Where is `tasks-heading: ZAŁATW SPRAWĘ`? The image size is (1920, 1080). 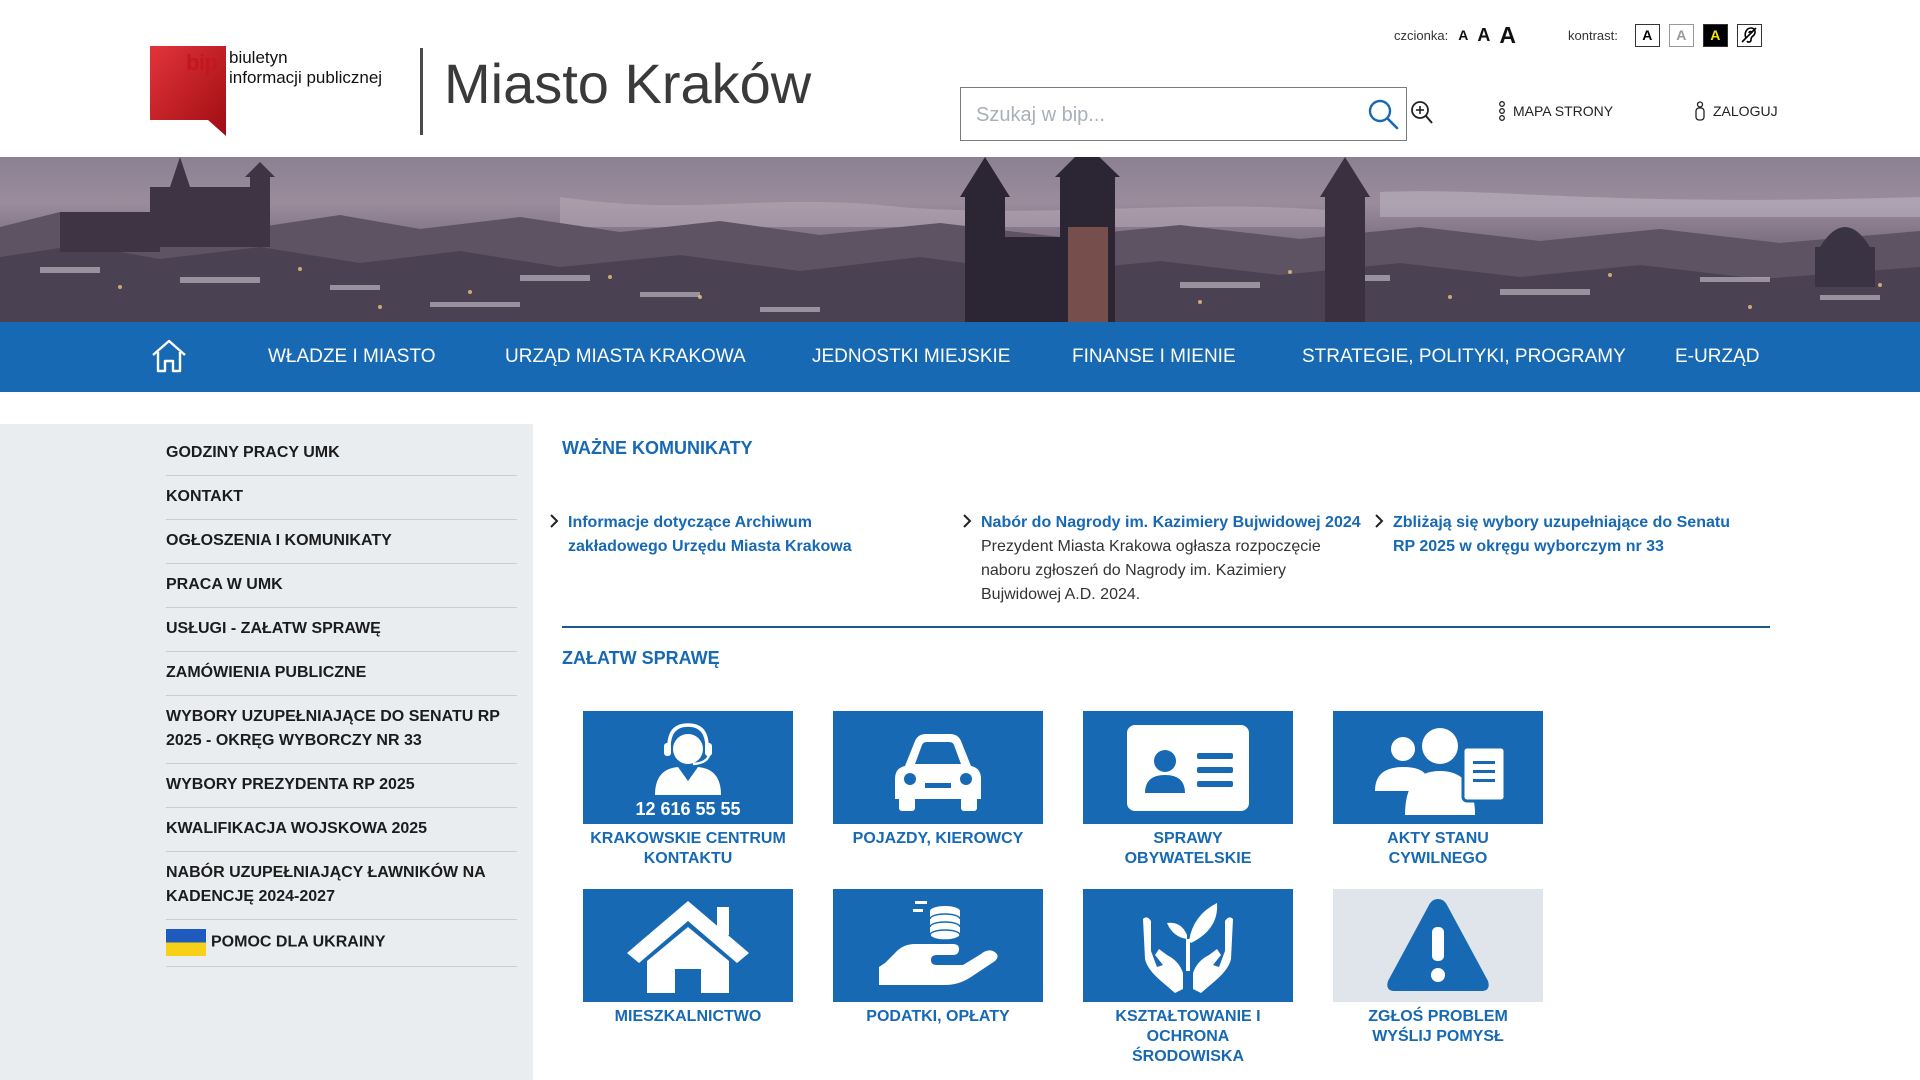
tasks-heading: ZAŁATW SPRAWĘ is located at coordinates (641, 658).